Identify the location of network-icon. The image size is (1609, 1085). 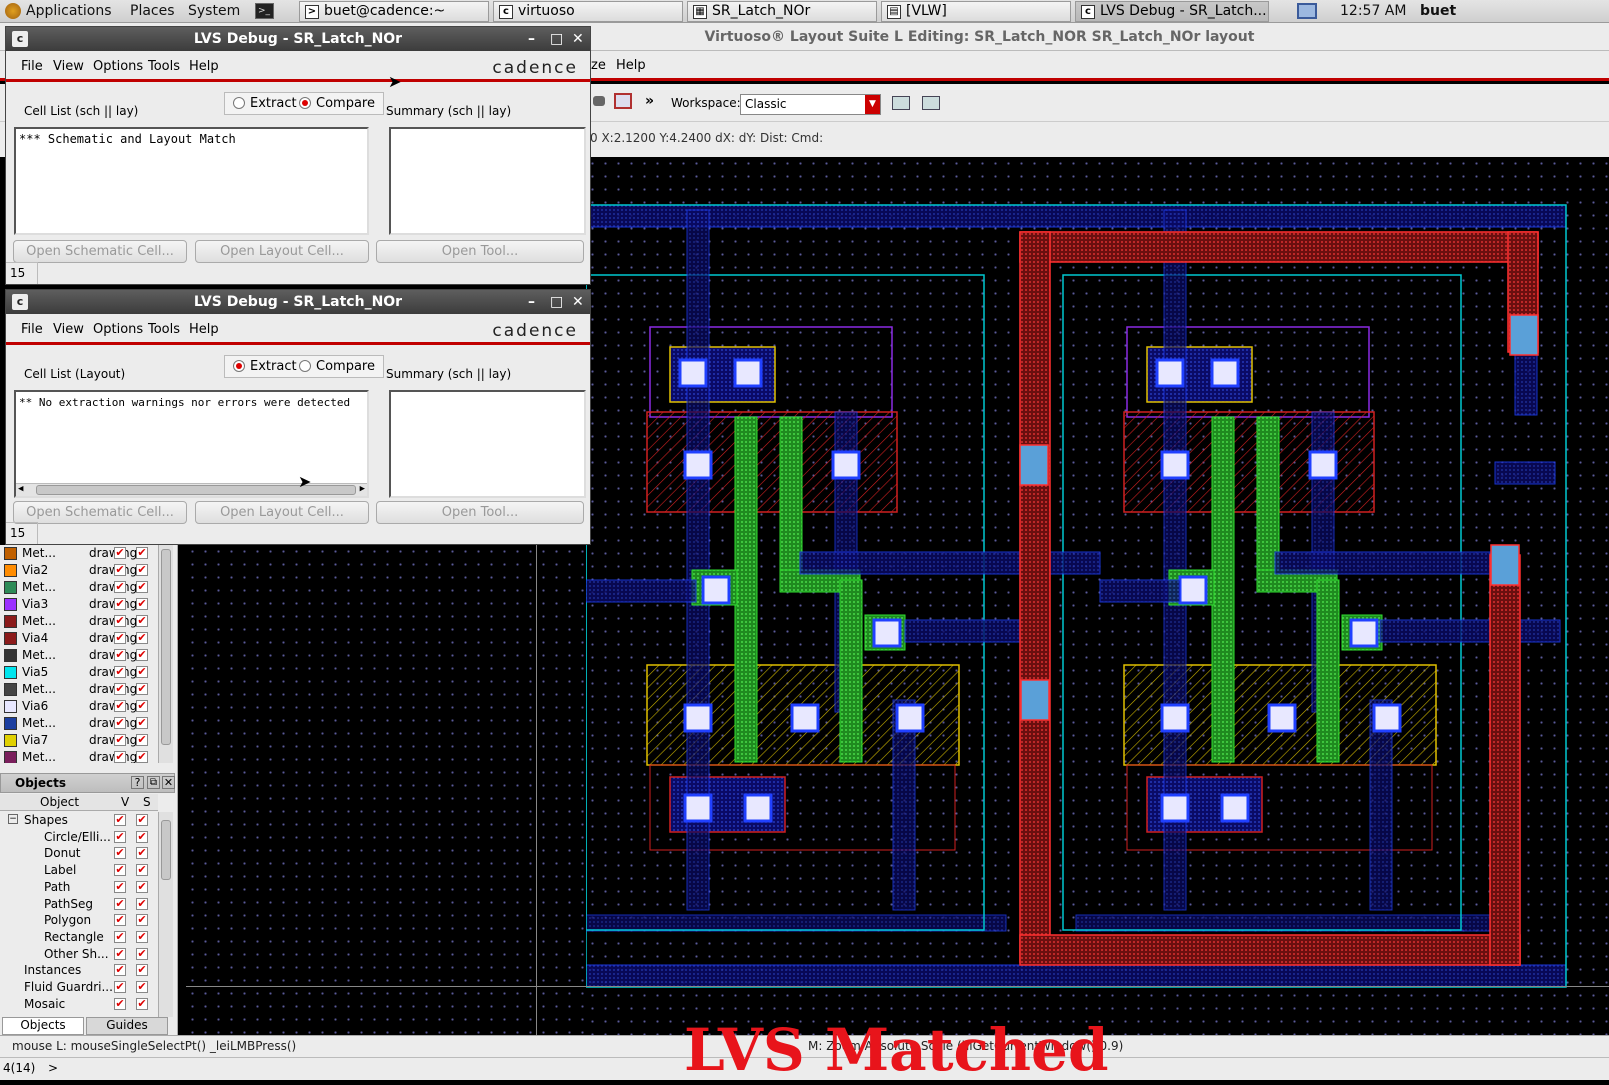
(1307, 11).